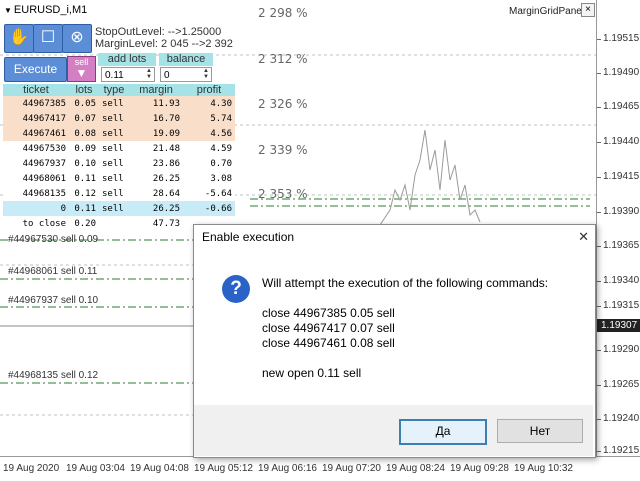  I want to click on dialog-title: Enable execution, so click(394, 237).